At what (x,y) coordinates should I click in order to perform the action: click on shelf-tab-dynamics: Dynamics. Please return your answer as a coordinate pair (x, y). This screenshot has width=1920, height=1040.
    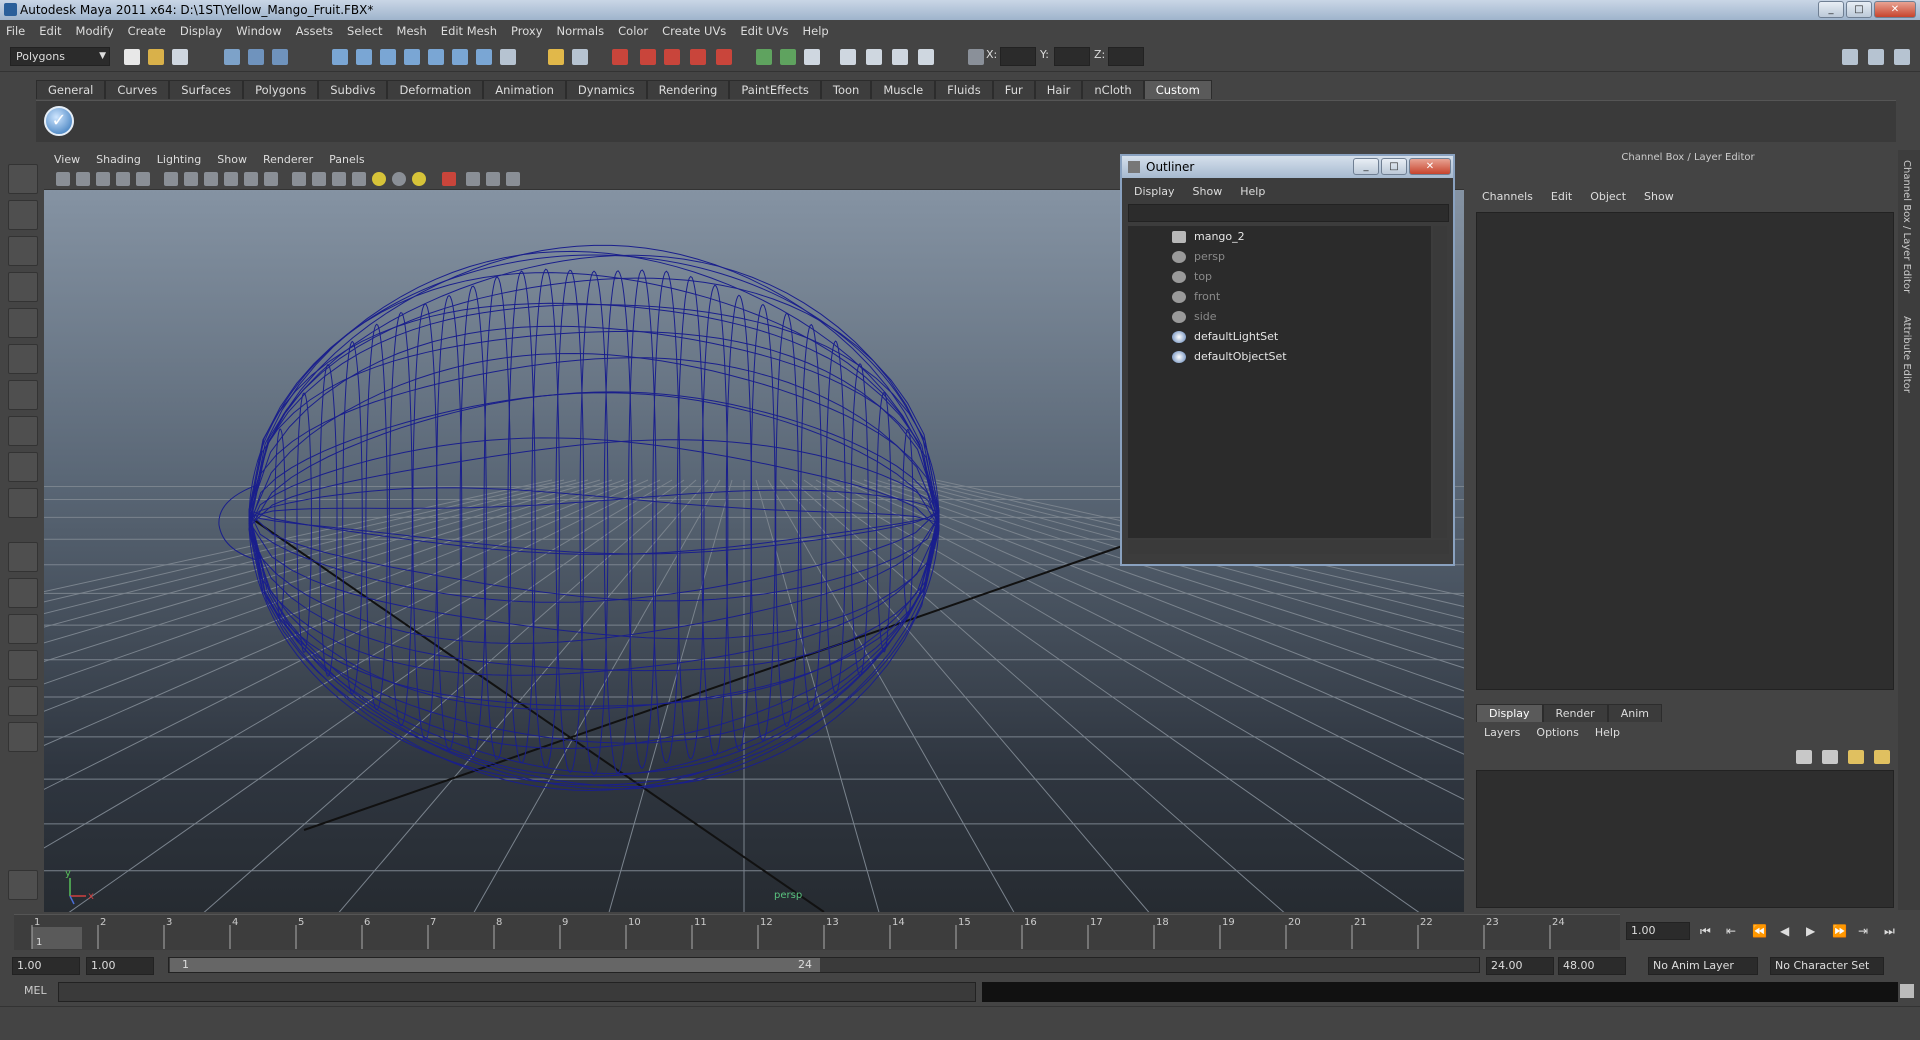
    Looking at the image, I should click on (606, 89).